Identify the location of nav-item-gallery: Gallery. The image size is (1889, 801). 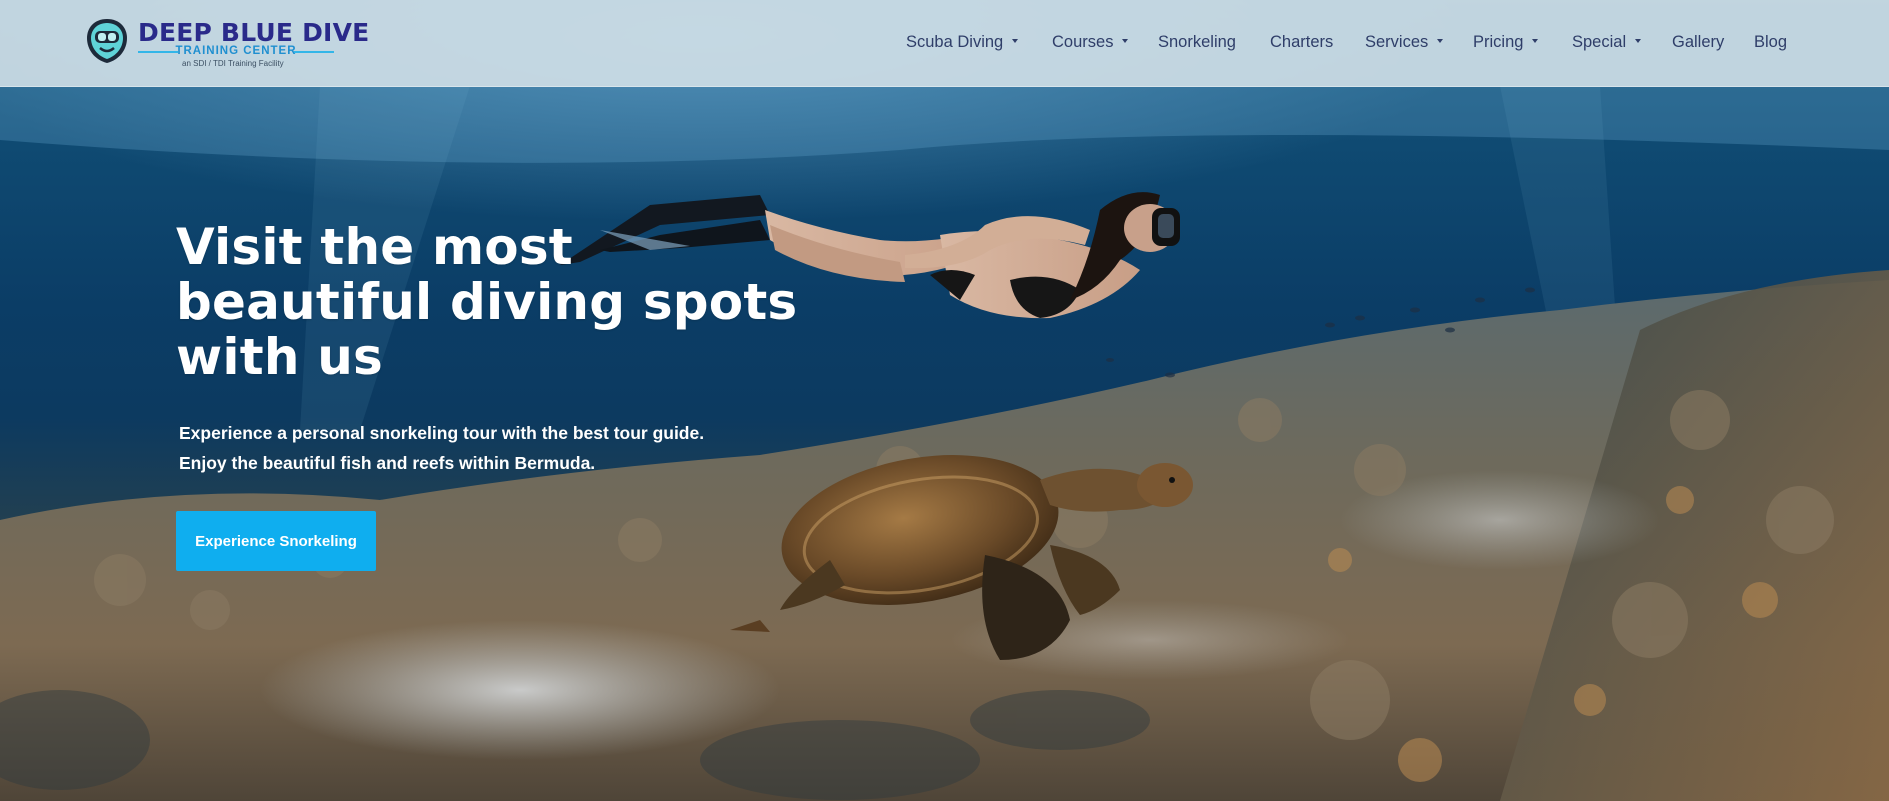
(1698, 42).